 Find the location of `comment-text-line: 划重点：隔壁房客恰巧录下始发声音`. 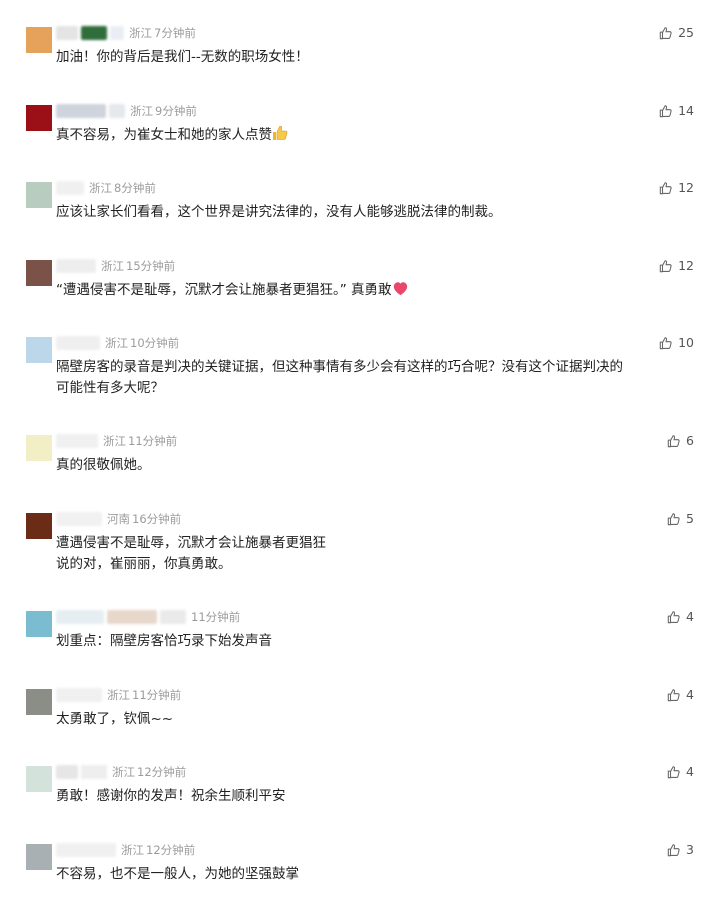

comment-text-line: 划重点：隔壁房客恰巧录下始发声音 is located at coordinates (164, 641).